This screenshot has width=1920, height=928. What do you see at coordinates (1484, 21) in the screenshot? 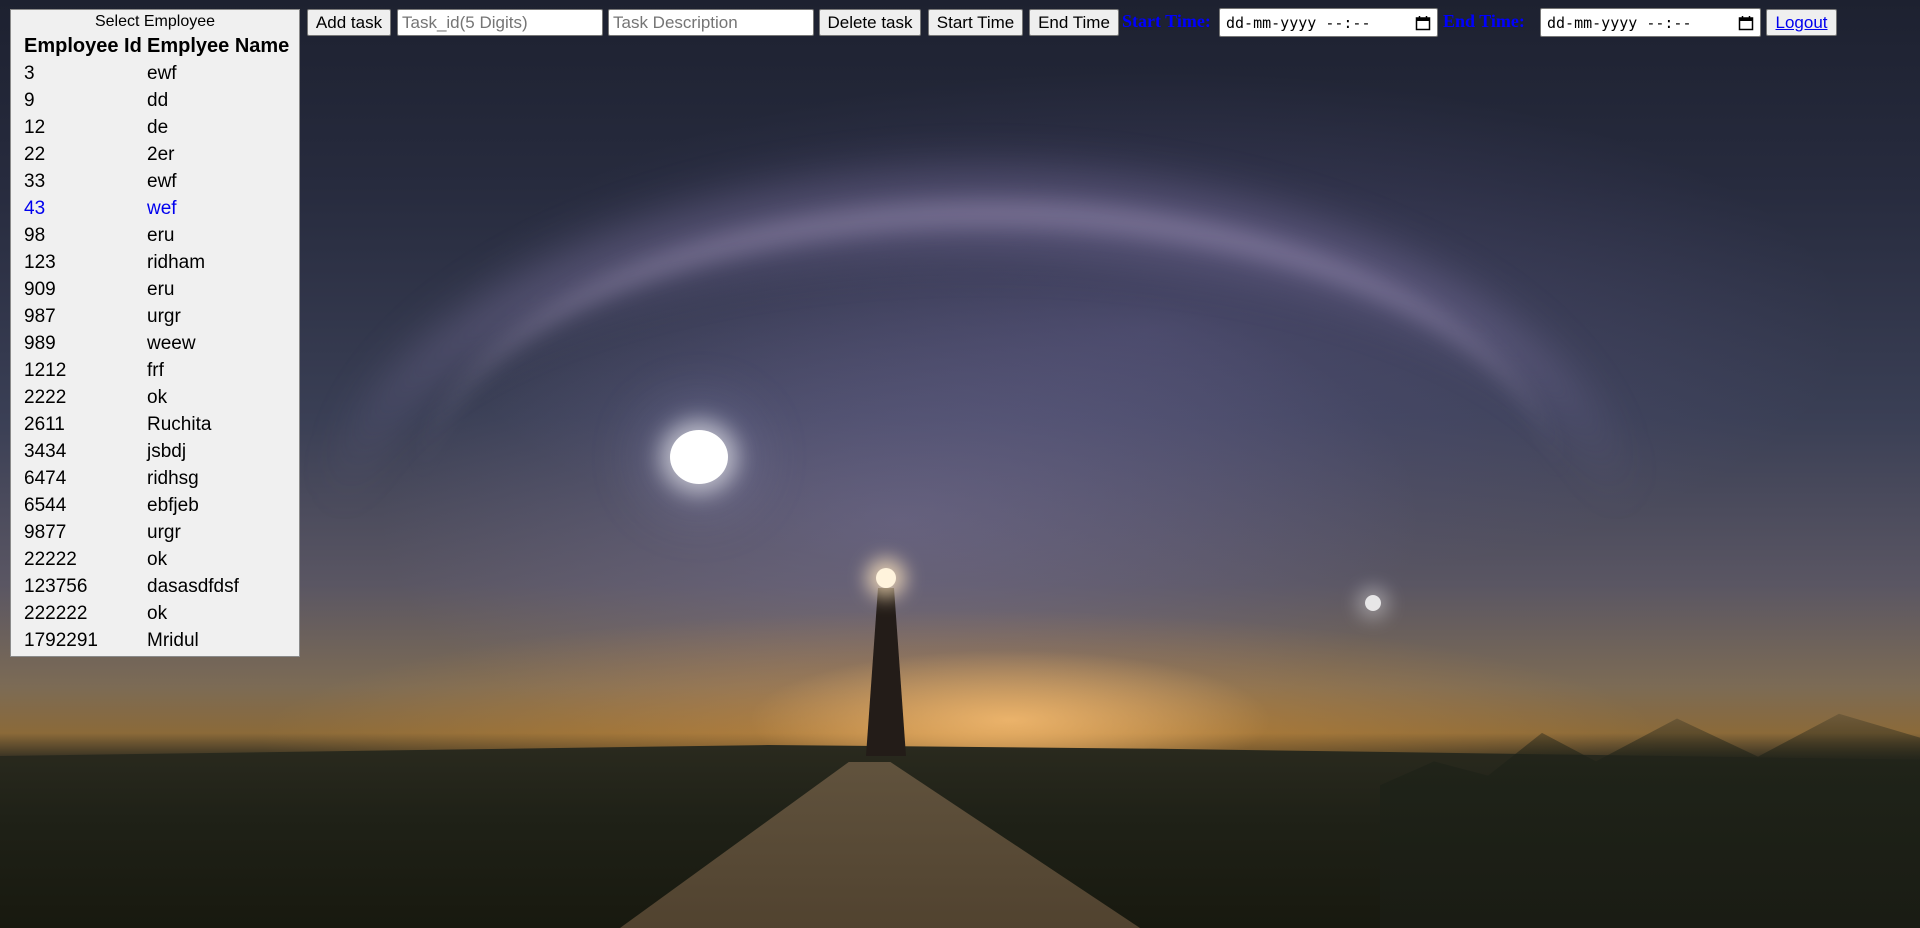
I see `end-time-label: End Time:` at bounding box center [1484, 21].